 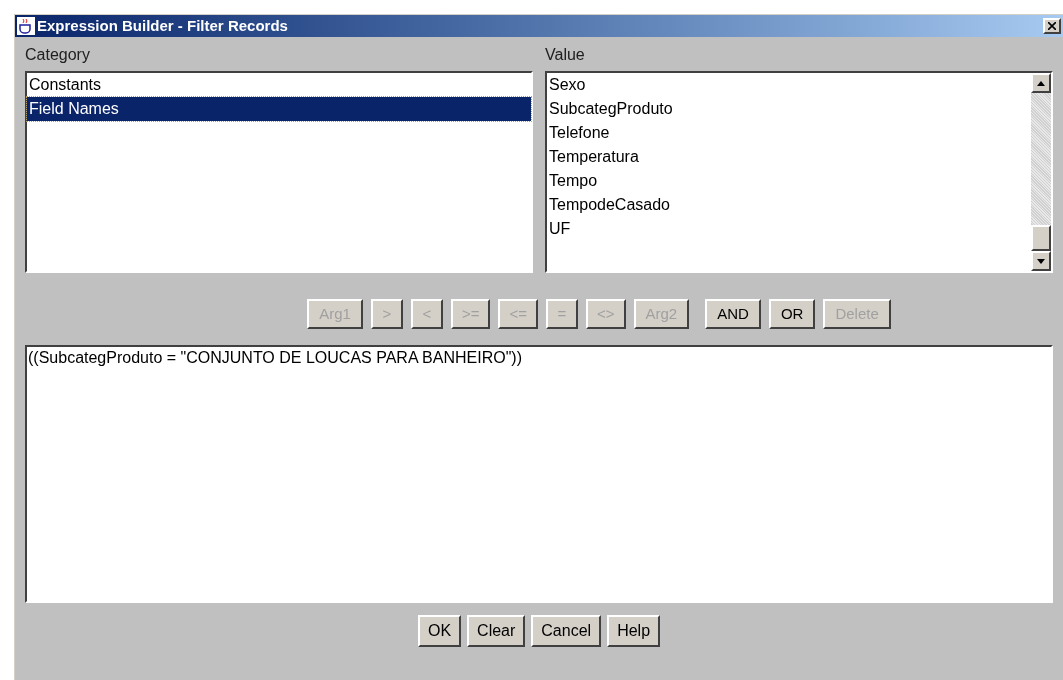 I want to click on category-list: Constants Field Names, so click(x=279, y=172).